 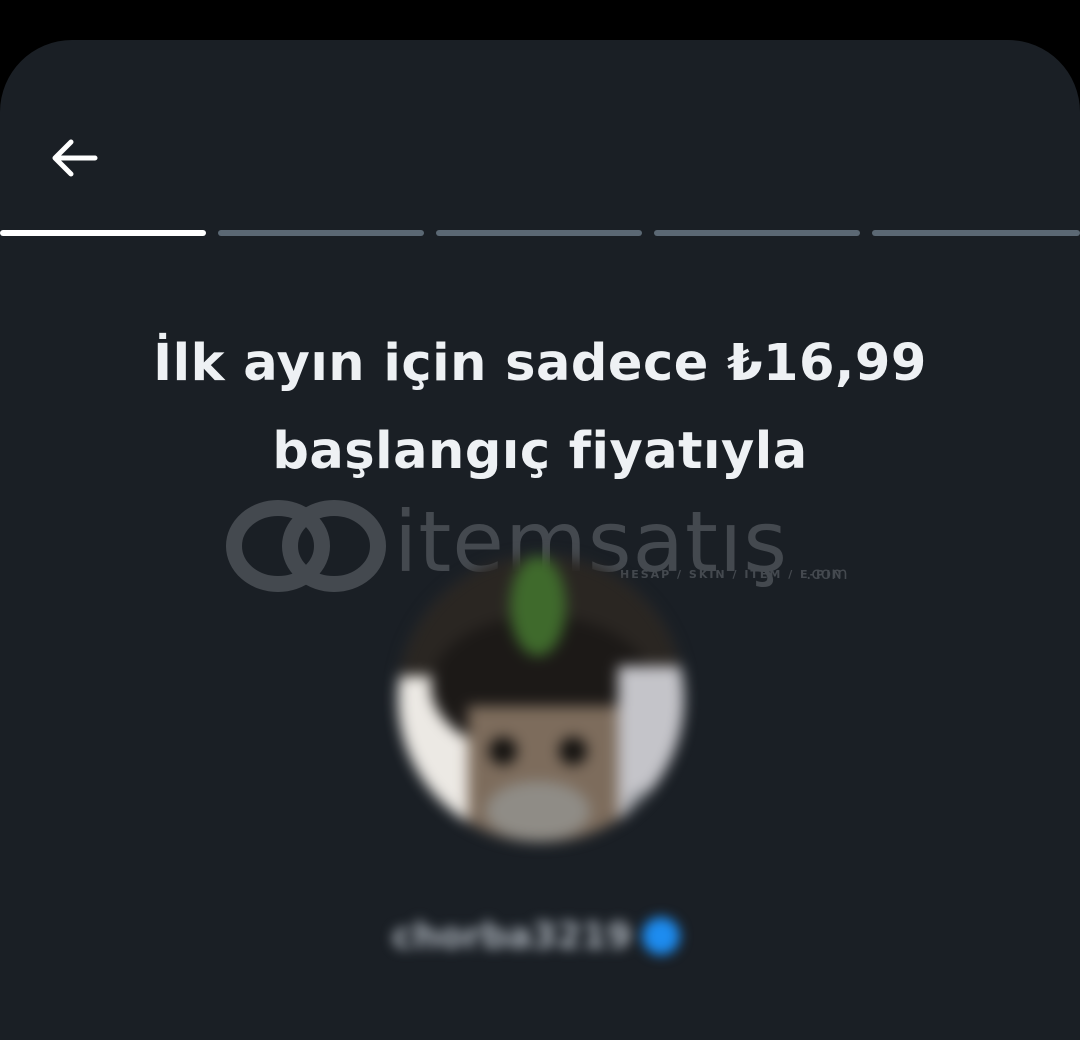 I want to click on back-button, so click(x=73, y=158).